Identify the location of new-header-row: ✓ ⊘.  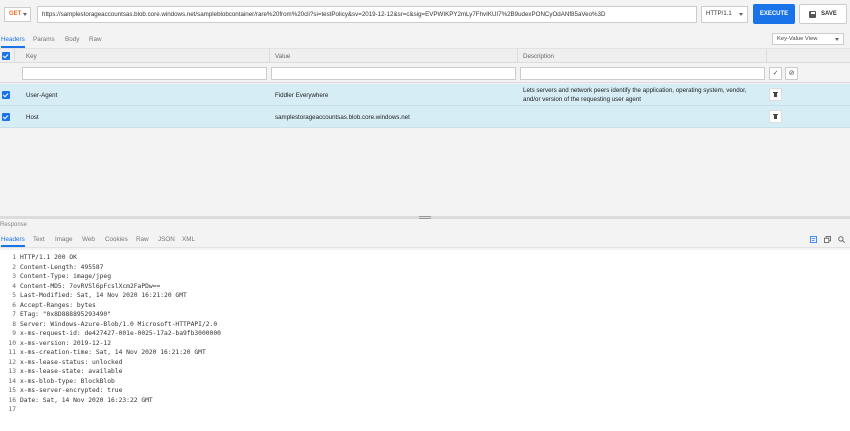
(425, 73).